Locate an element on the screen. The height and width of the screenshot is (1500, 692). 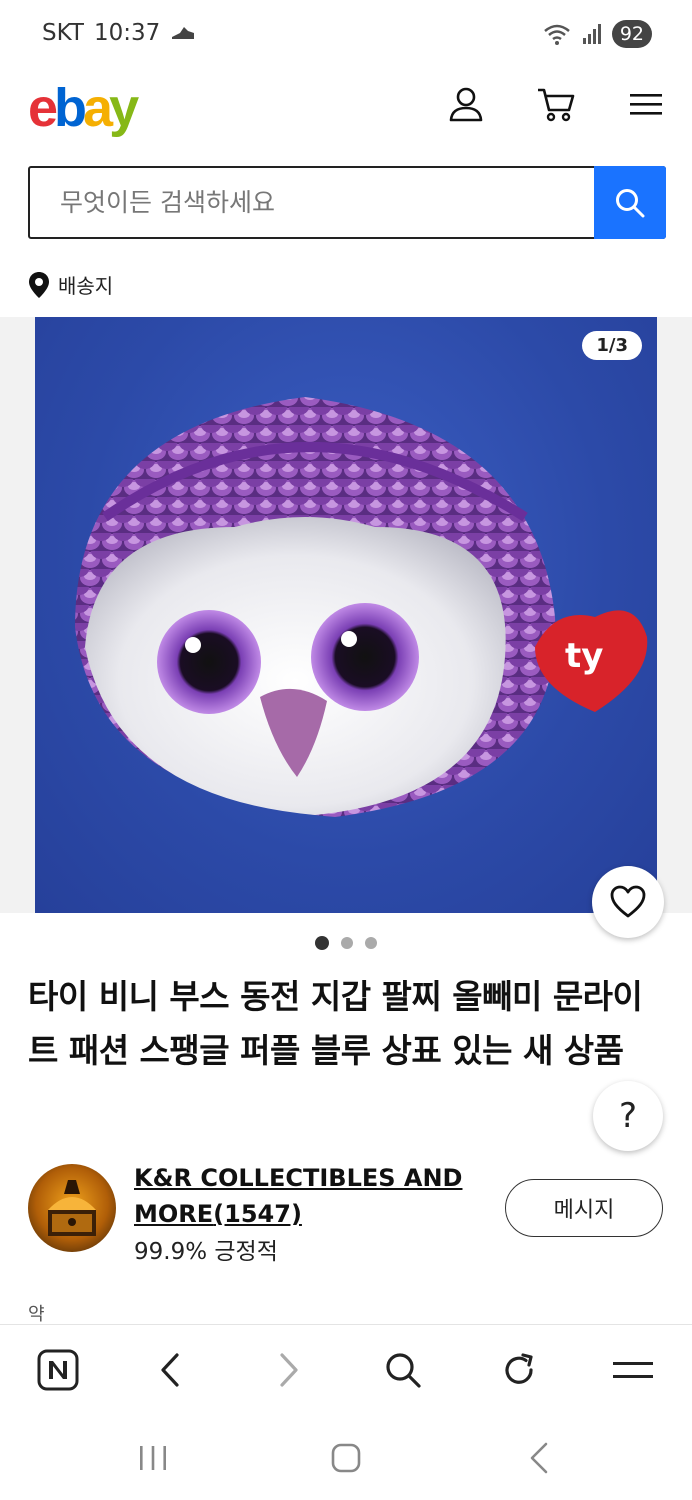
status-left: SKT 10:37 is located at coordinates (119, 33).